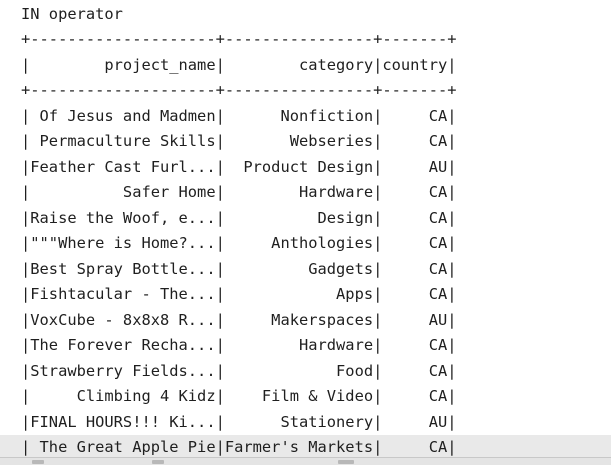 This screenshot has height=465, width=611. What do you see at coordinates (38, 462) in the screenshot?
I see `scroll-left-icon` at bounding box center [38, 462].